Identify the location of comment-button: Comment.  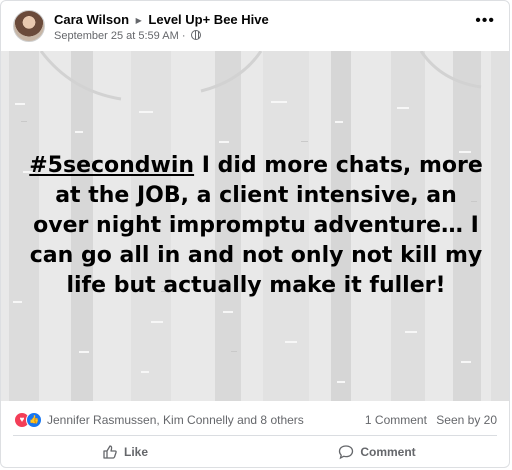
(377, 451).